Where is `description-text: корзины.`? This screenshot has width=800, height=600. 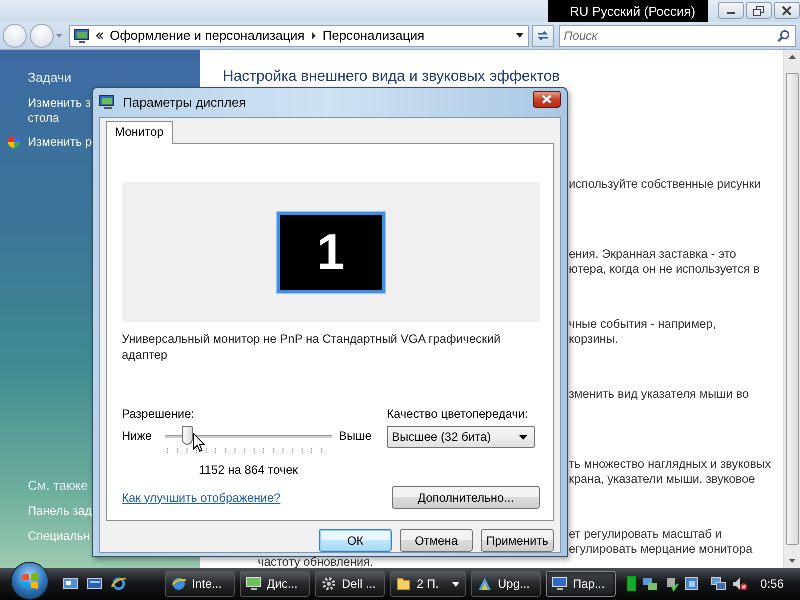
description-text: корзины. is located at coordinates (593, 339).